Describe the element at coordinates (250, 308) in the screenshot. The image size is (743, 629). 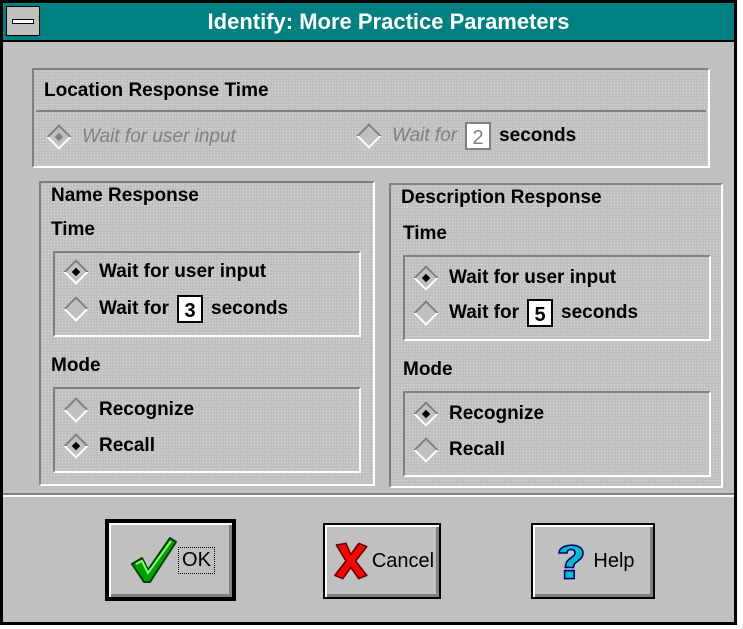
I see `name-seconds-label: seconds` at that location.